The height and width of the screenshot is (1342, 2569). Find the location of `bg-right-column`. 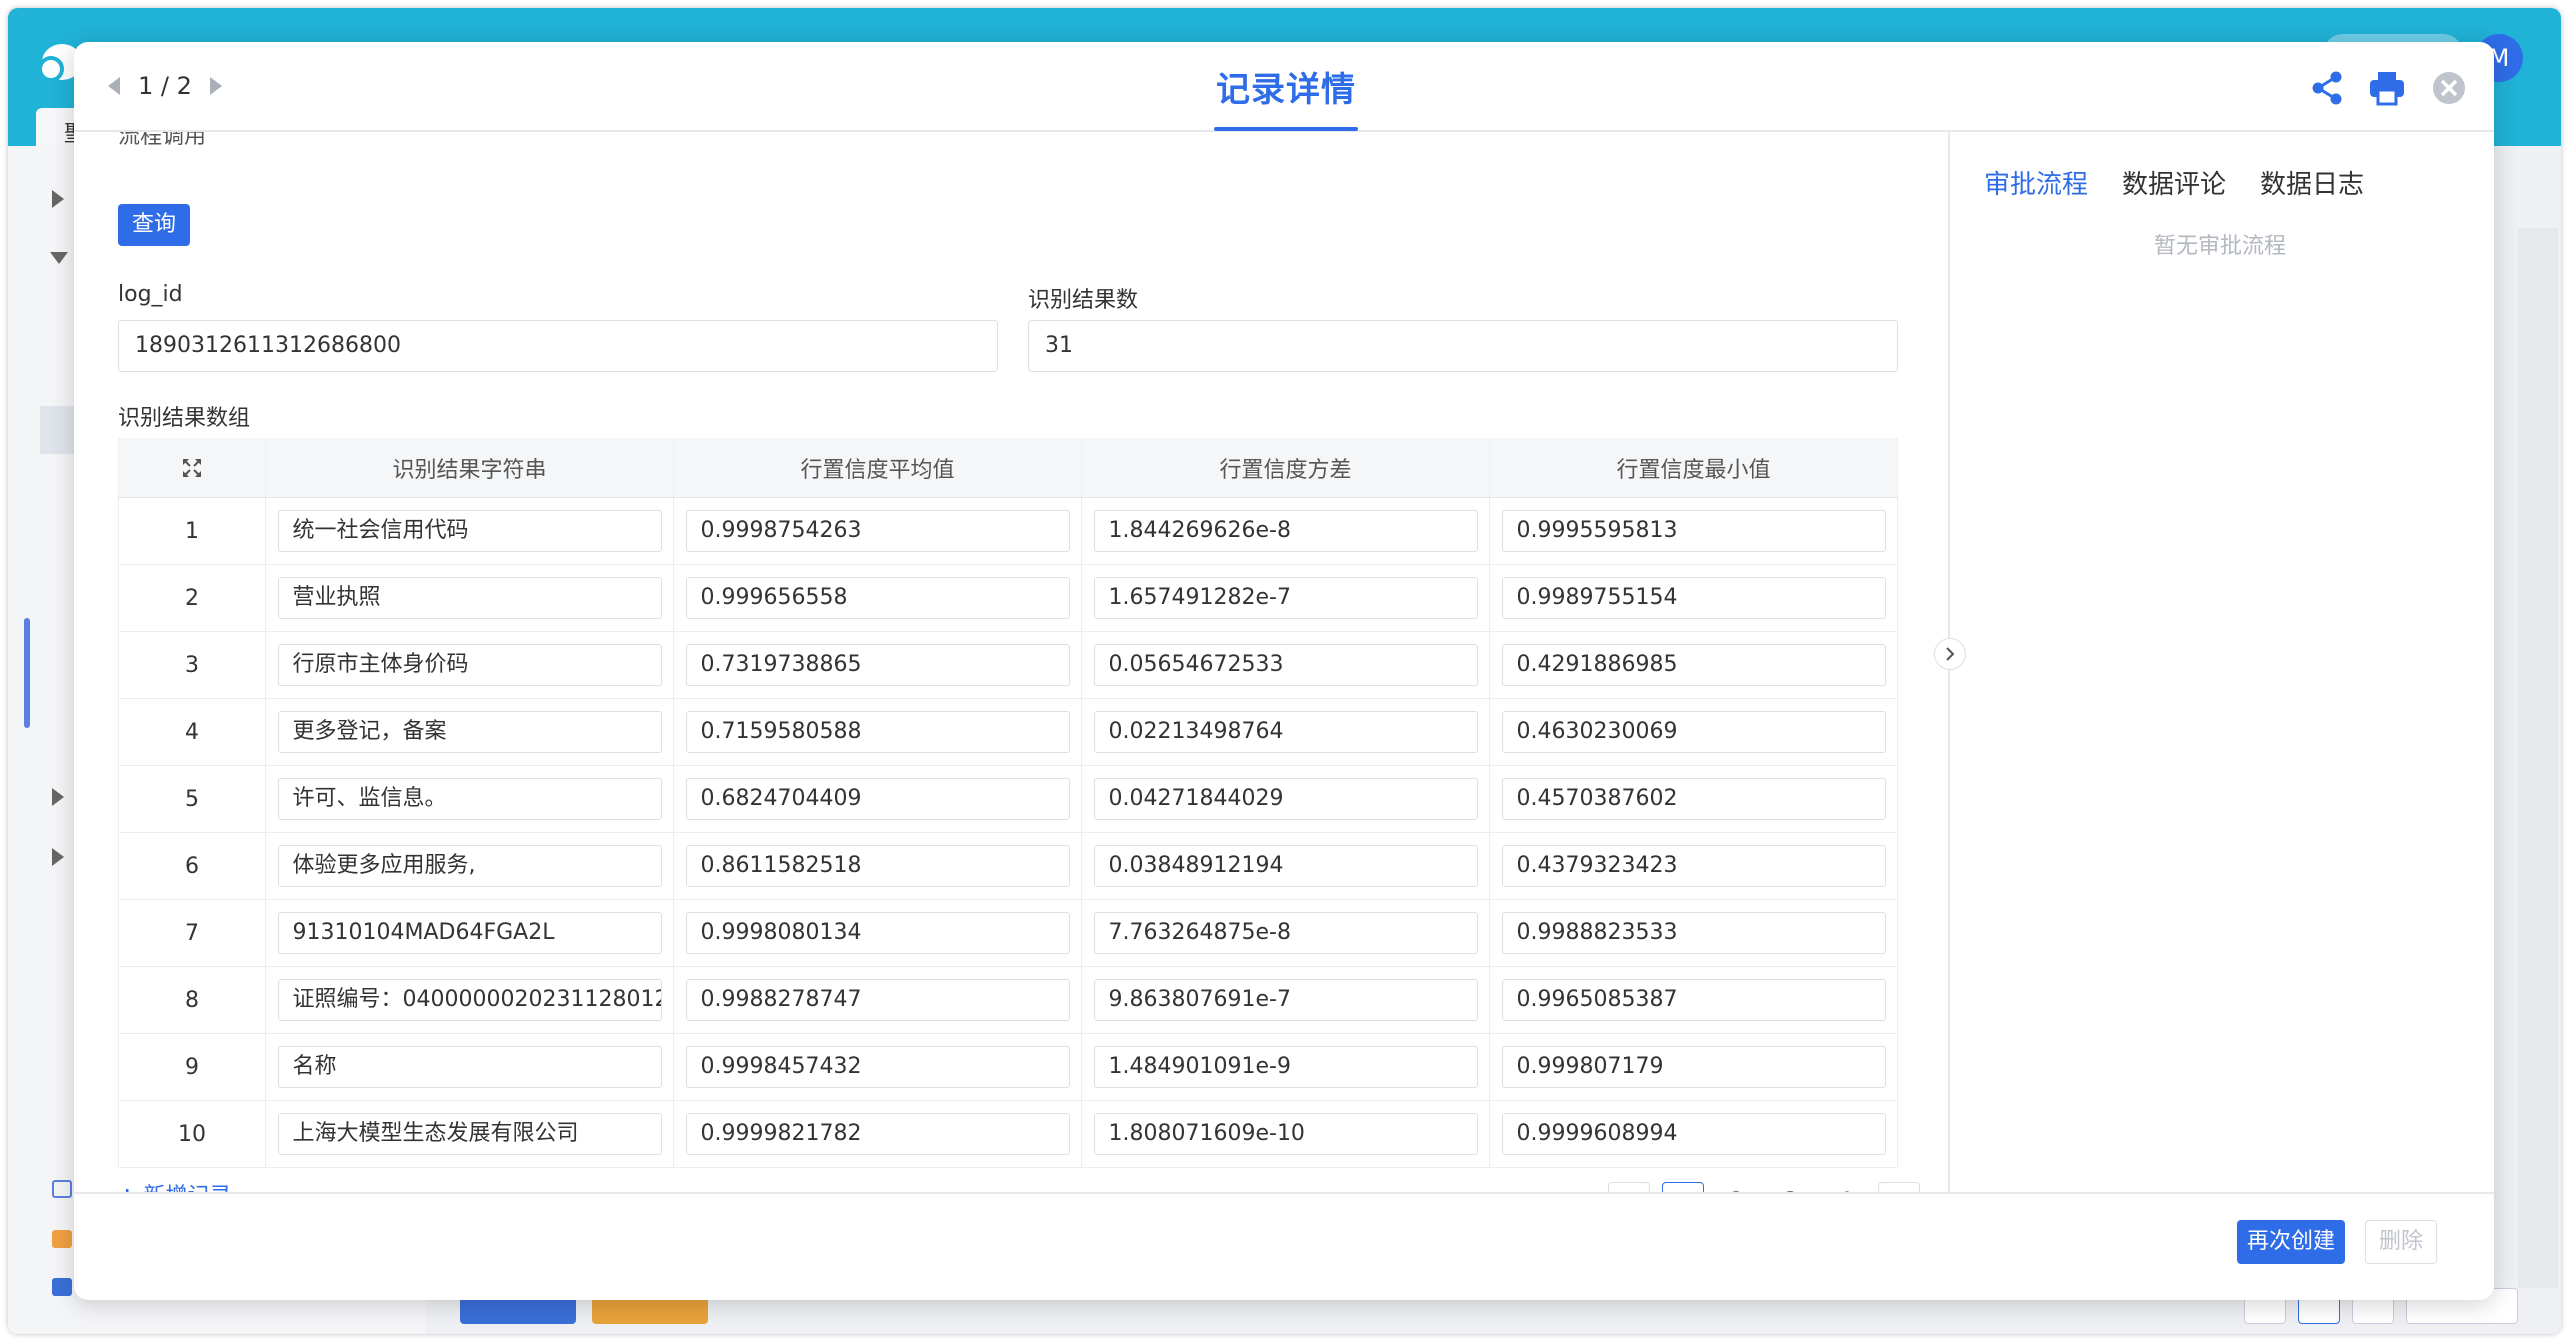

bg-right-column is located at coordinates (2538, 758).